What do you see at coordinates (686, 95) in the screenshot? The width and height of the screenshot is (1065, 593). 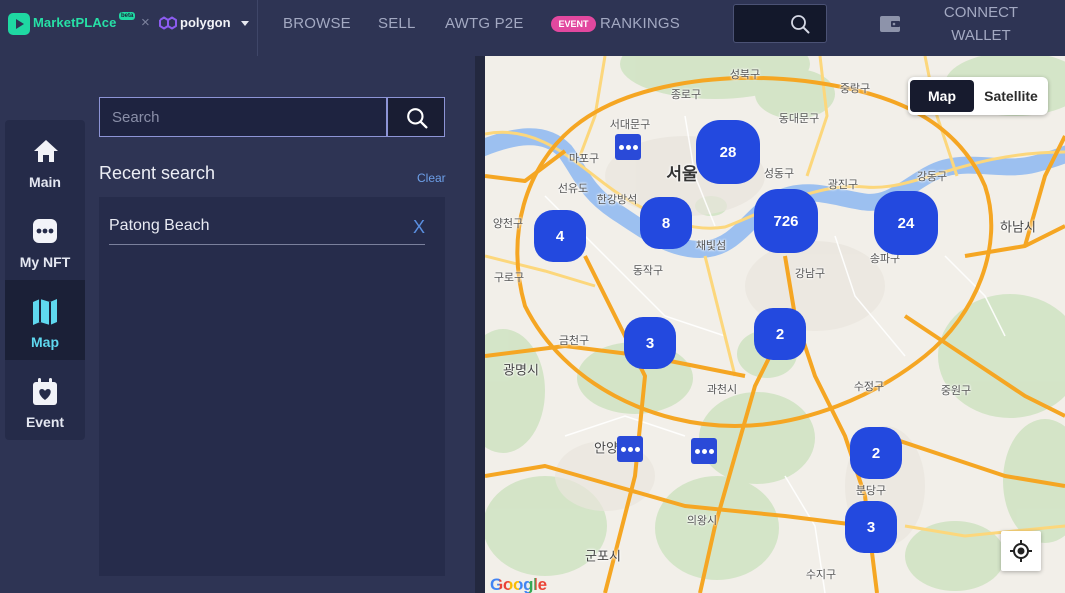 I see `map-place-label: 종로구` at bounding box center [686, 95].